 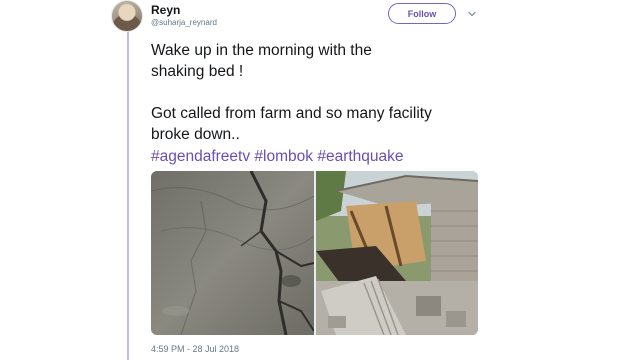 What do you see at coordinates (195, 134) in the screenshot?
I see `tweet-line: broke down..` at bounding box center [195, 134].